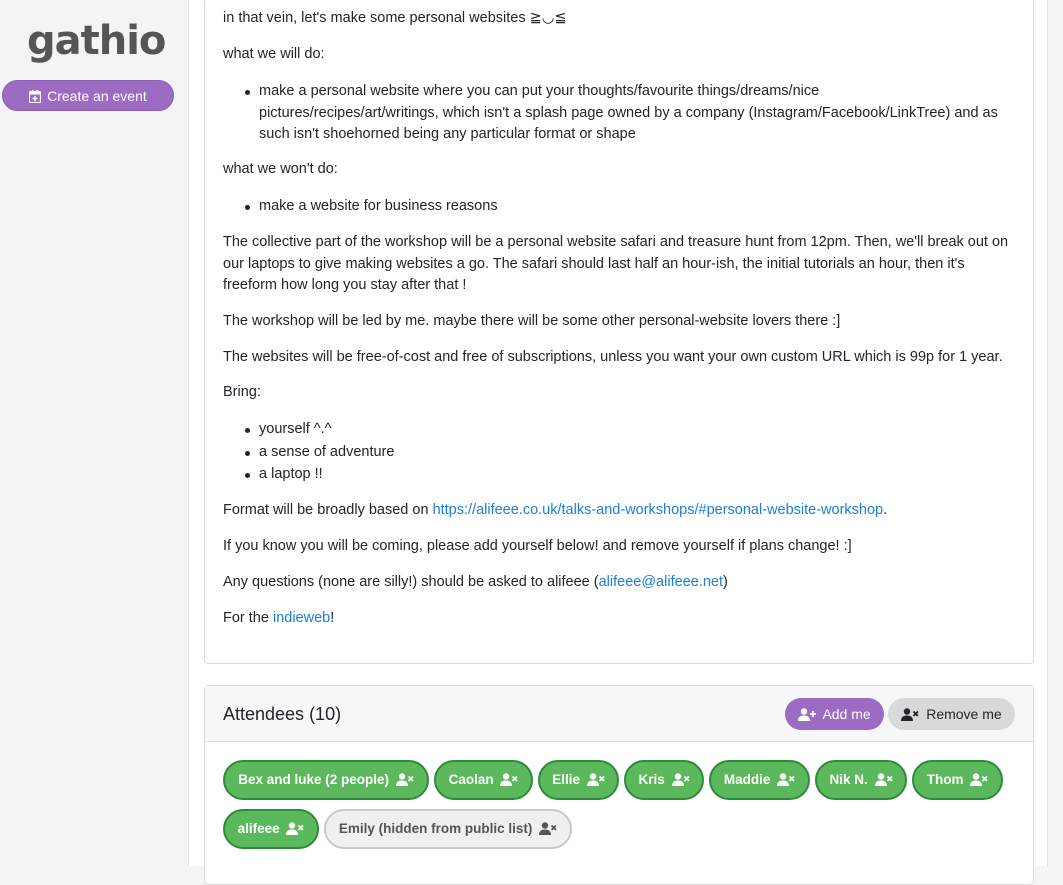 This screenshot has height=885, width=1063. Describe the element at coordinates (435, 828) in the screenshot. I see `attendee-name: Emily (hidden from public list)` at that location.